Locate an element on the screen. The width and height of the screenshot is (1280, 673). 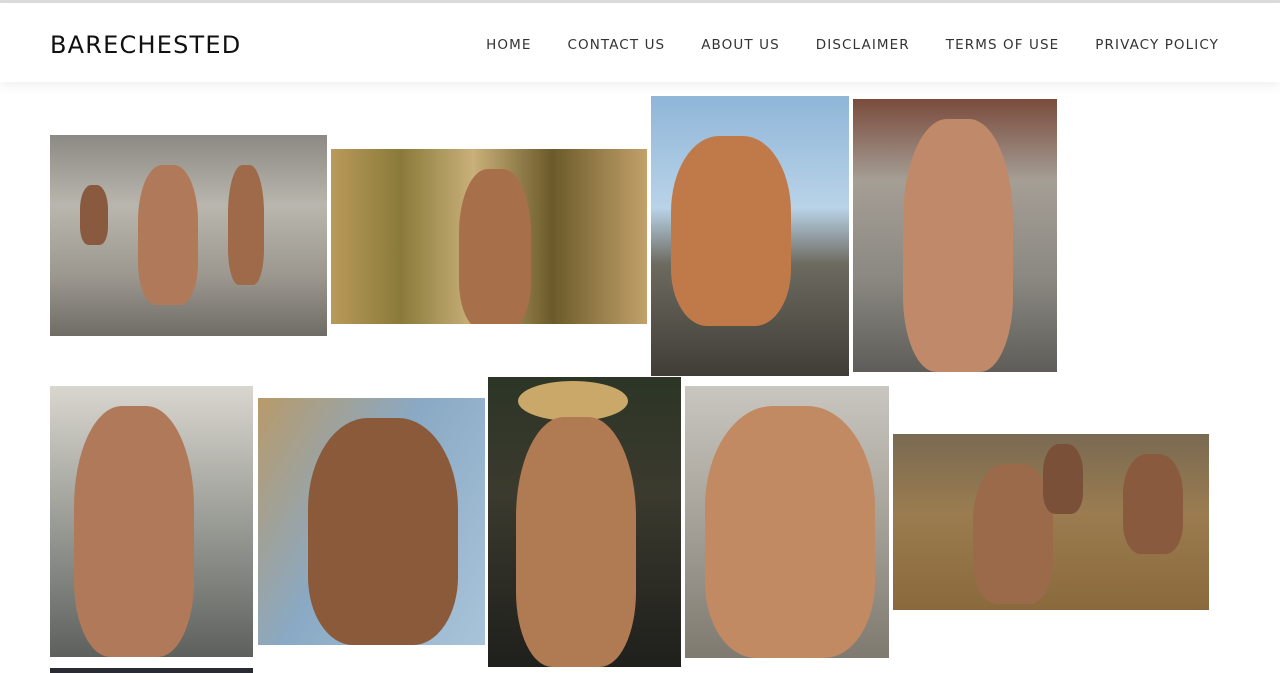
nav-link-privacy-policy: PRIVACY POLICY is located at coordinates (1157, 45).